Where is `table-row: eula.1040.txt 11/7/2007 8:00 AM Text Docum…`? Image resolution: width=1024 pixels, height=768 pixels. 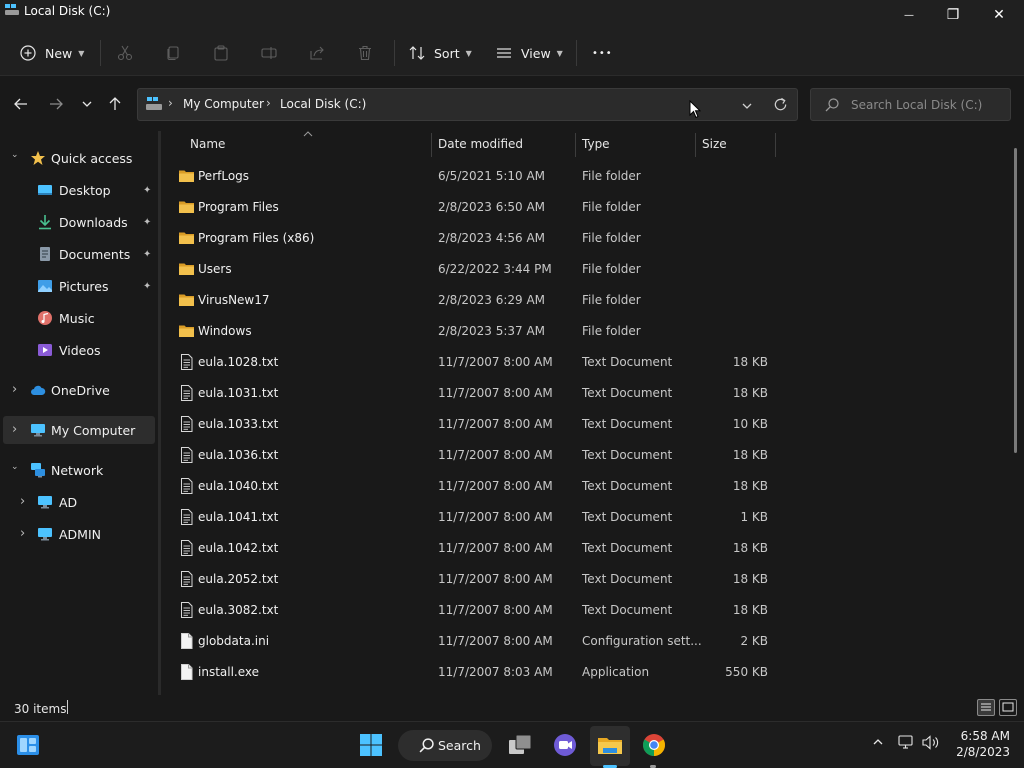
table-row: eula.1040.txt 11/7/2007 8:00 AM Text Docum… is located at coordinates (471, 486).